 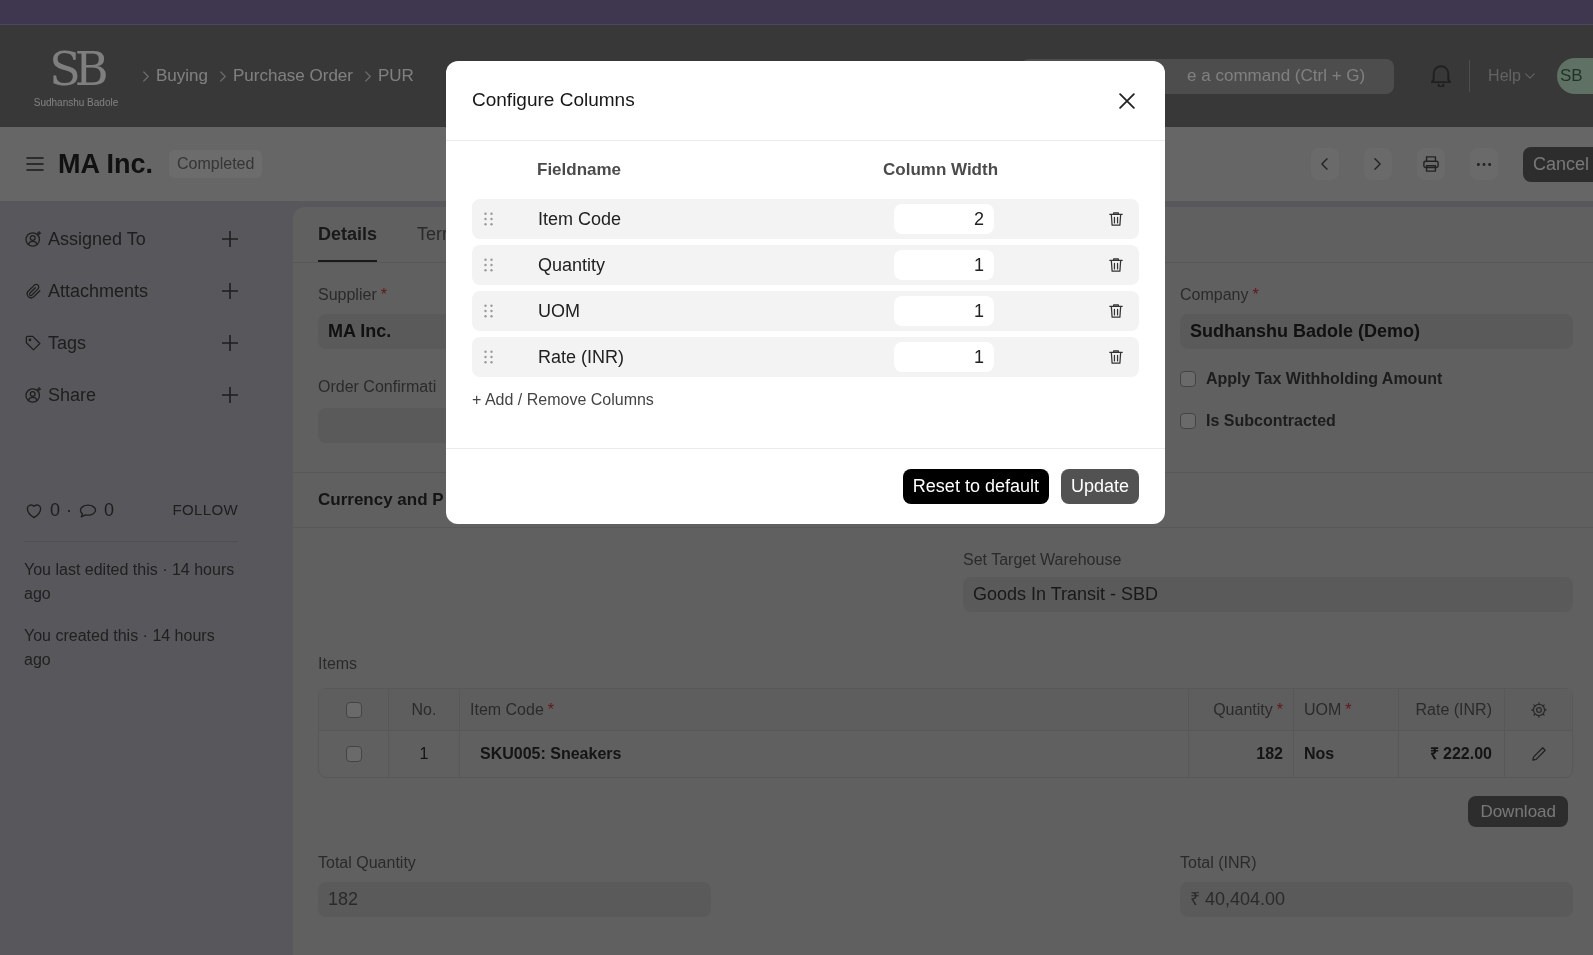 I want to click on table-cell: 182, so click(x=1241, y=754).